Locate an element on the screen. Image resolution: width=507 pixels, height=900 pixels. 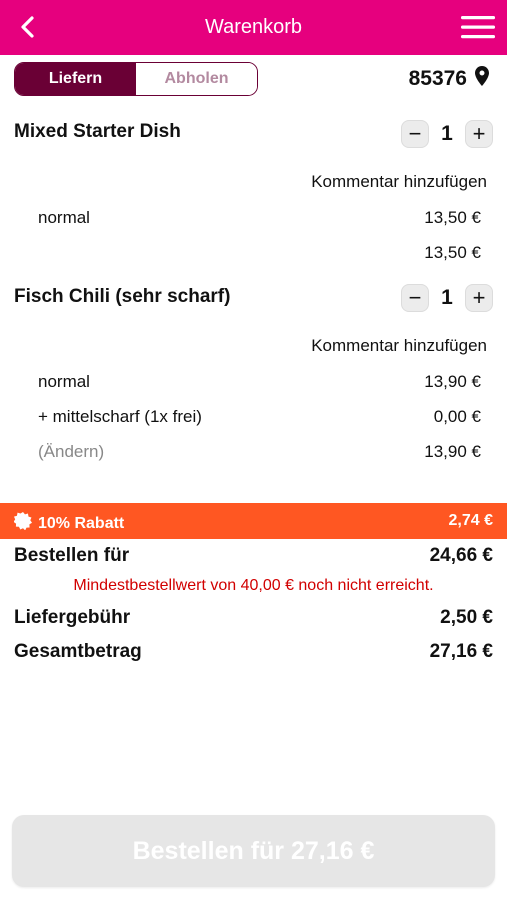
place-order-button: Bestellen für 27,16 € is located at coordinates (253, 851).